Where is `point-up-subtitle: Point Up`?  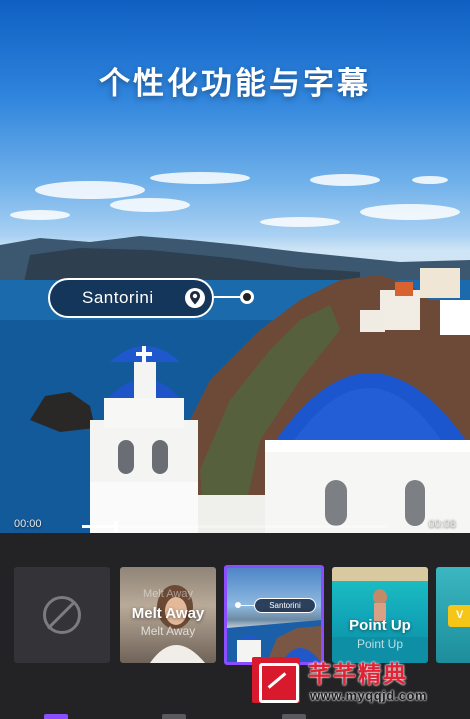
point-up-subtitle: Point Up is located at coordinates (380, 644).